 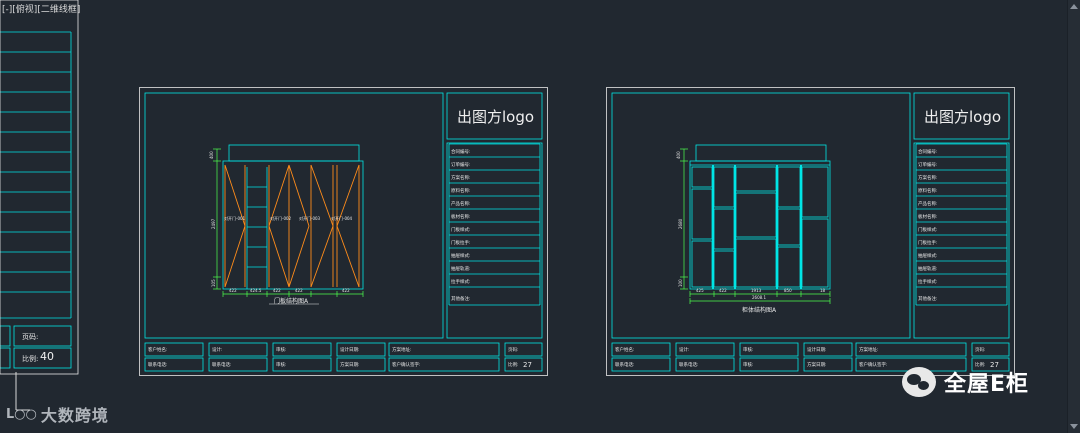 I want to click on watermark: ᒪ○○ 大数跨境, so click(x=57, y=414).